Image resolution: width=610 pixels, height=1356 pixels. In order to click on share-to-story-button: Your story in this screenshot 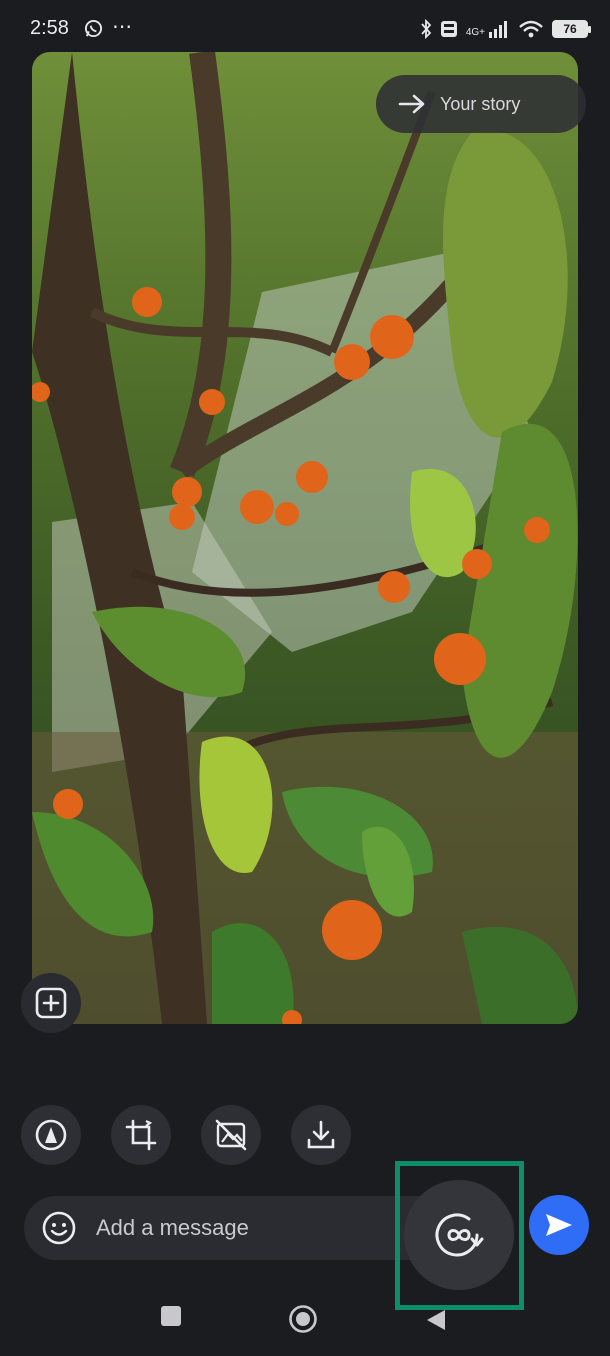, I will do `click(481, 104)`.